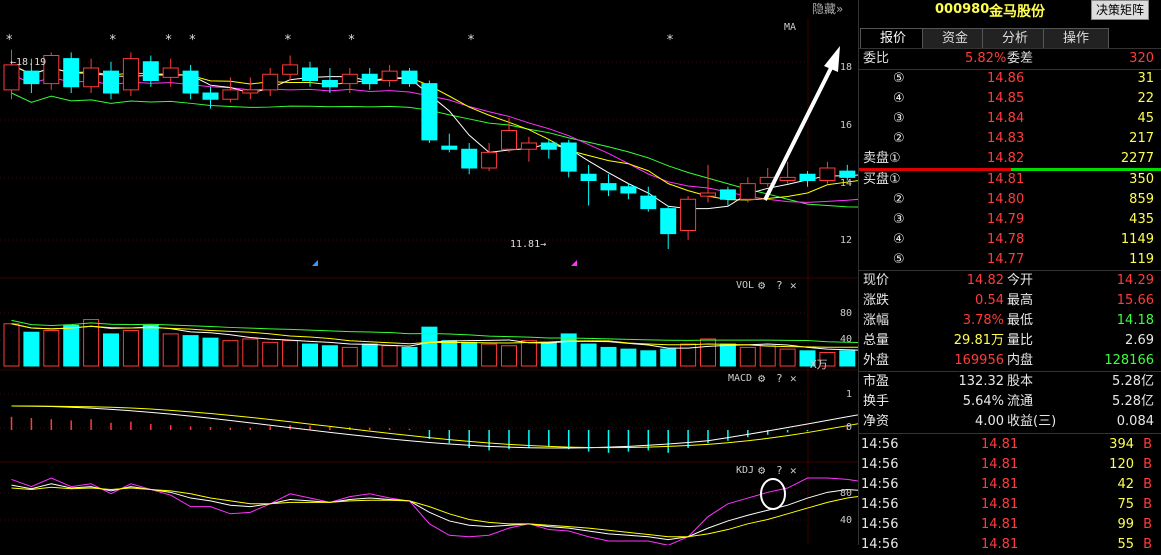 The height and width of the screenshot is (555, 1161). I want to click on ask-row: ④ 14.85 22, so click(1010, 99).